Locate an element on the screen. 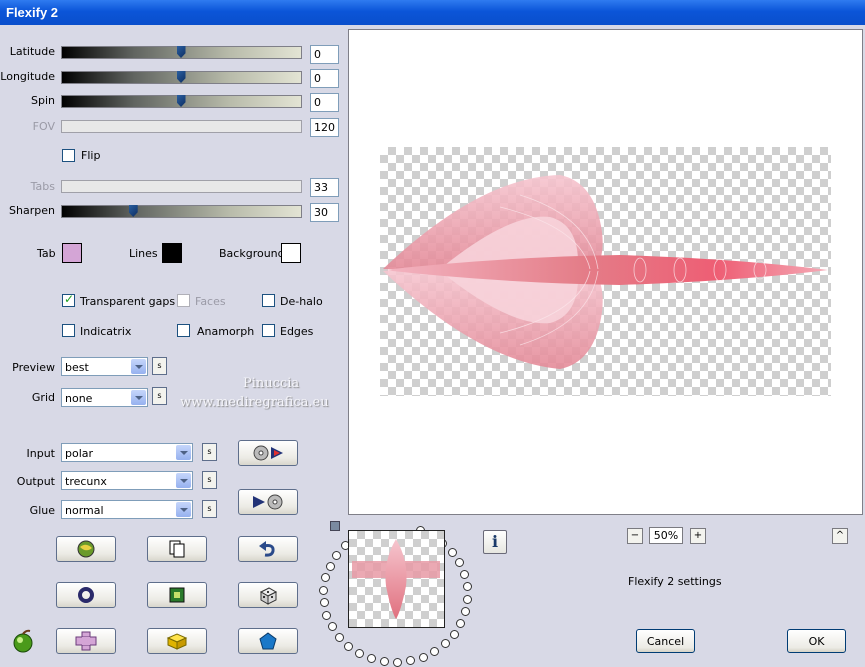 This screenshot has width=865, height=667. spin-slider is located at coordinates (181, 101).